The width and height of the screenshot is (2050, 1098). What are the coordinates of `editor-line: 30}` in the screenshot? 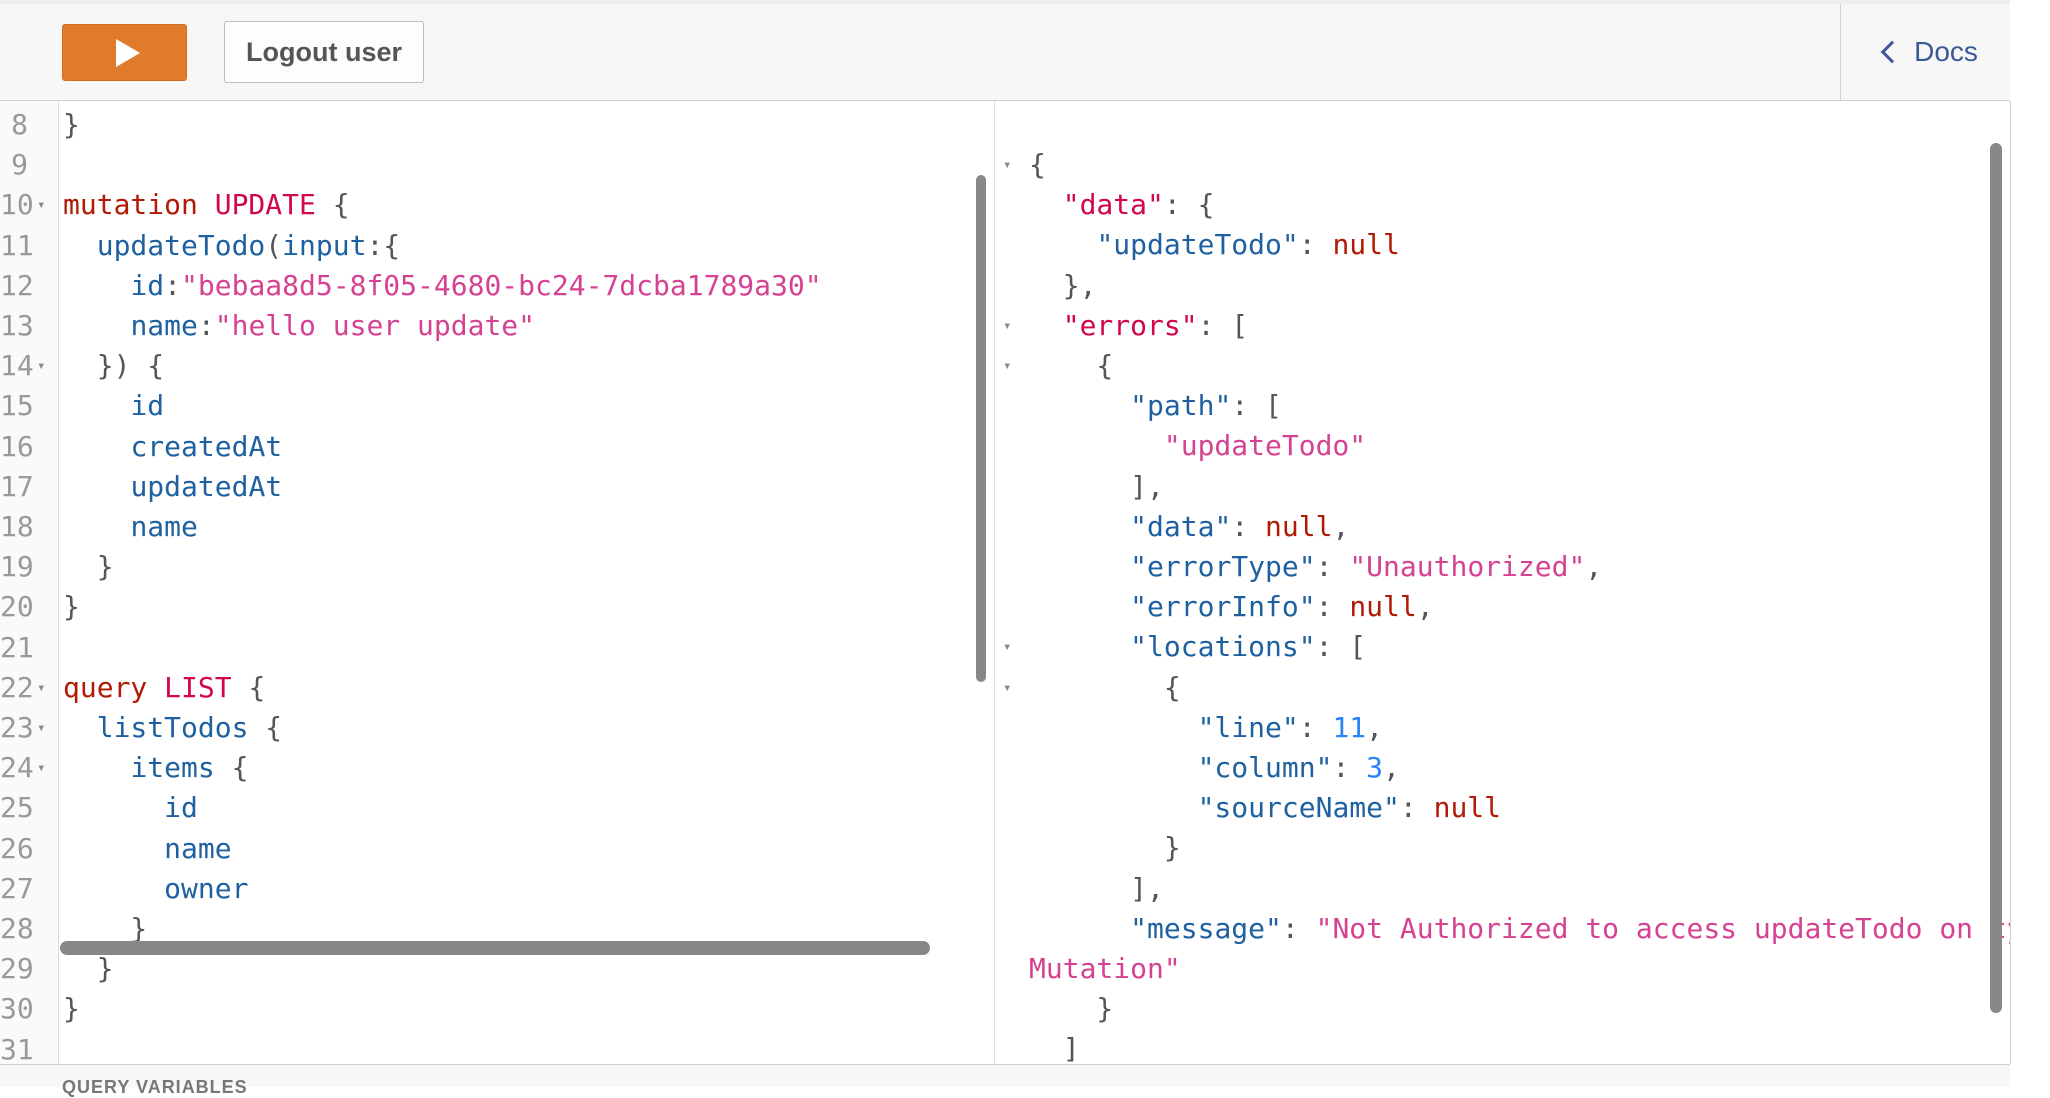 It's located at (497, 1009).